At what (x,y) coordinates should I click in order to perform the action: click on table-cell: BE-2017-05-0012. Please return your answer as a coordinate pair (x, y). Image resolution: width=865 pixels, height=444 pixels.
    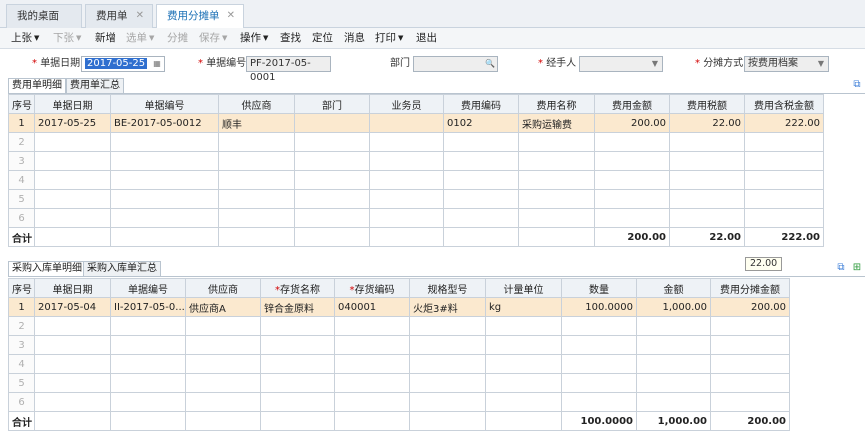
    Looking at the image, I should click on (164, 123).